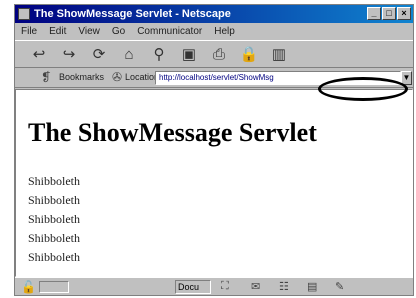 This screenshot has height=298, width=416. I want to click on menu-go: Go, so click(118, 31).